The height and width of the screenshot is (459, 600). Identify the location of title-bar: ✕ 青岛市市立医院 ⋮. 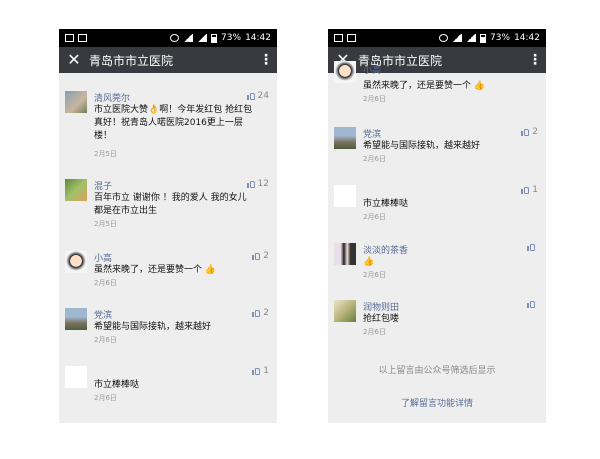
(168, 60).